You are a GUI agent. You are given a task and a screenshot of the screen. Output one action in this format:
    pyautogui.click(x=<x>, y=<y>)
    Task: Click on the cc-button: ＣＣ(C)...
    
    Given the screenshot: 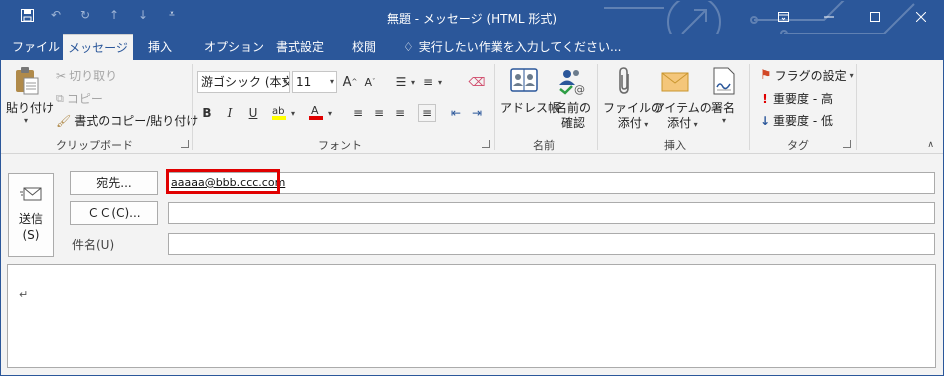 What is the action you would take?
    pyautogui.click(x=114, y=213)
    